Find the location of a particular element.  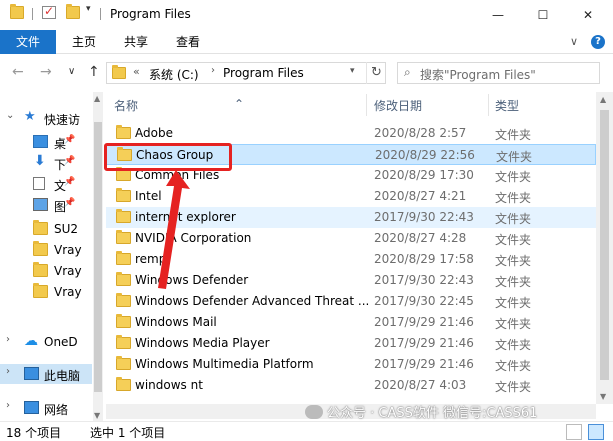

nav-item-documents: 文 📌 is located at coordinates (46, 184).